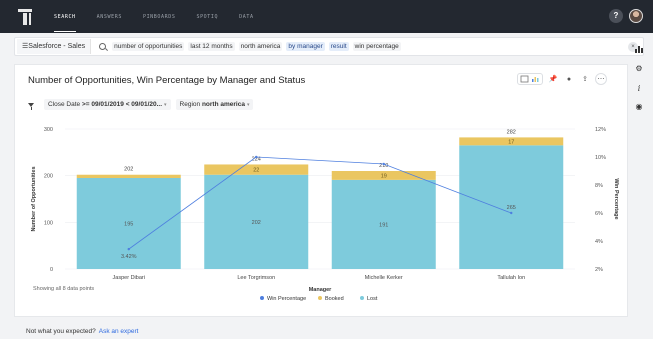 This screenshot has width=653, height=339. I want to click on top-nav: SEARCH ANSWERS PINBOARDS SPOTIQ DATA ?, so click(326, 16).